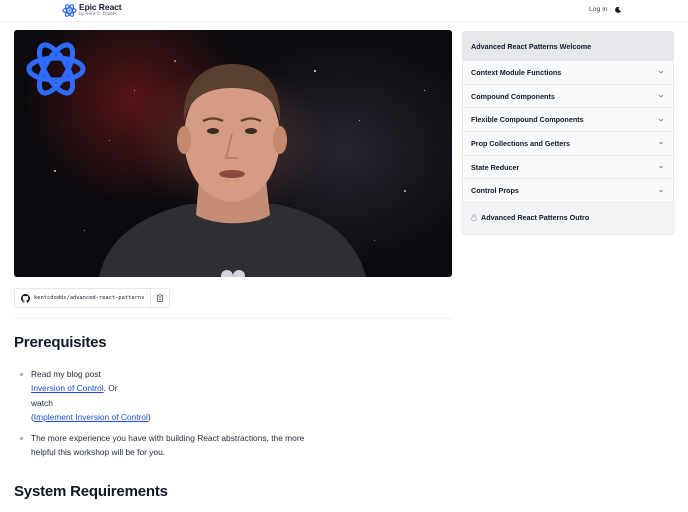  What do you see at coordinates (66, 374) in the screenshot?
I see `list-text: Read my blog post` at bounding box center [66, 374].